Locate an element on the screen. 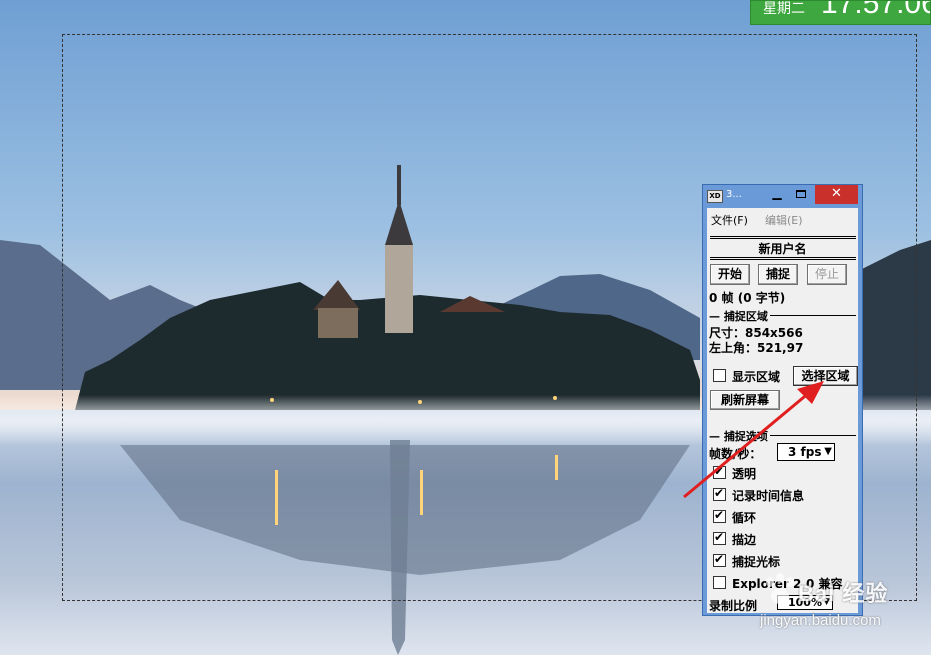 Image resolution: width=931 pixels, height=655 pixels. maximize-button is located at coordinates (801, 194).